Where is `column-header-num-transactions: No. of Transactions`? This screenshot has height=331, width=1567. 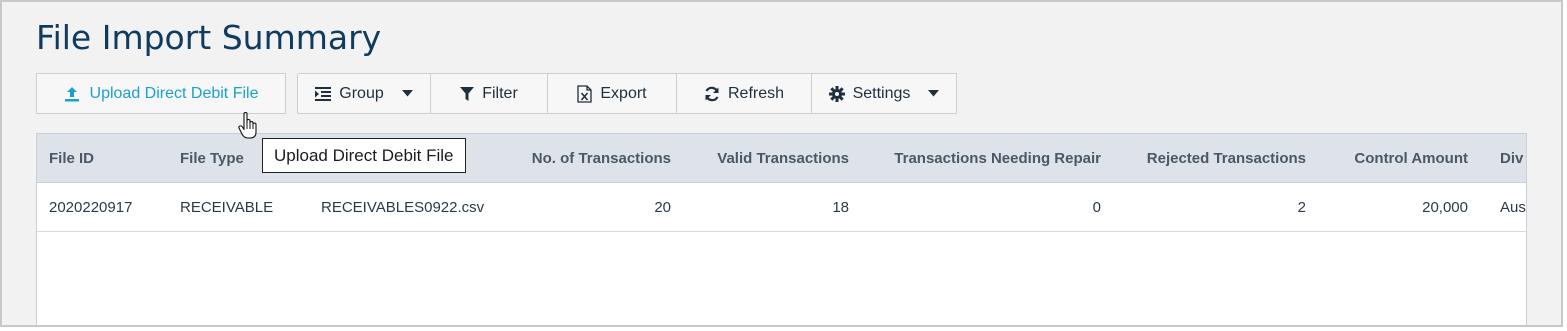 column-header-num-transactions: No. of Transactions is located at coordinates (601, 158).